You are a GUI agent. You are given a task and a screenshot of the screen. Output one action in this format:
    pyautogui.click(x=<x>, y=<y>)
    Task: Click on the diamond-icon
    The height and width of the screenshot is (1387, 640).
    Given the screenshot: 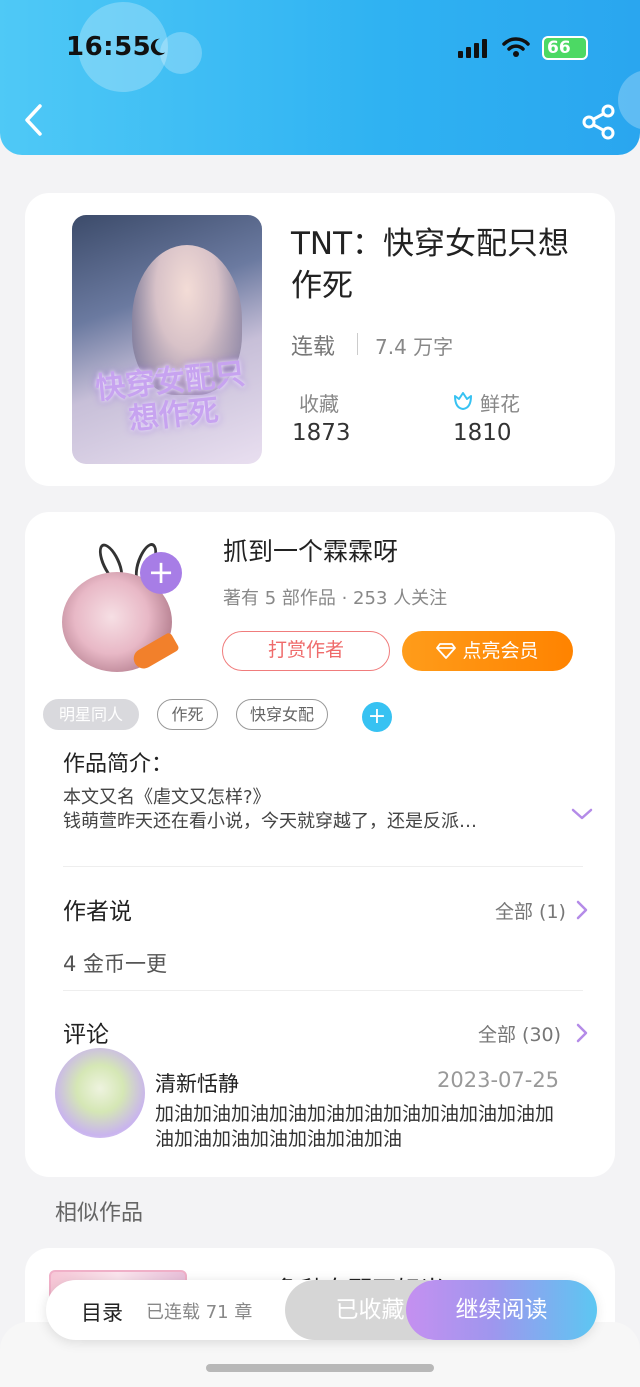 What is the action you would take?
    pyautogui.click(x=446, y=651)
    